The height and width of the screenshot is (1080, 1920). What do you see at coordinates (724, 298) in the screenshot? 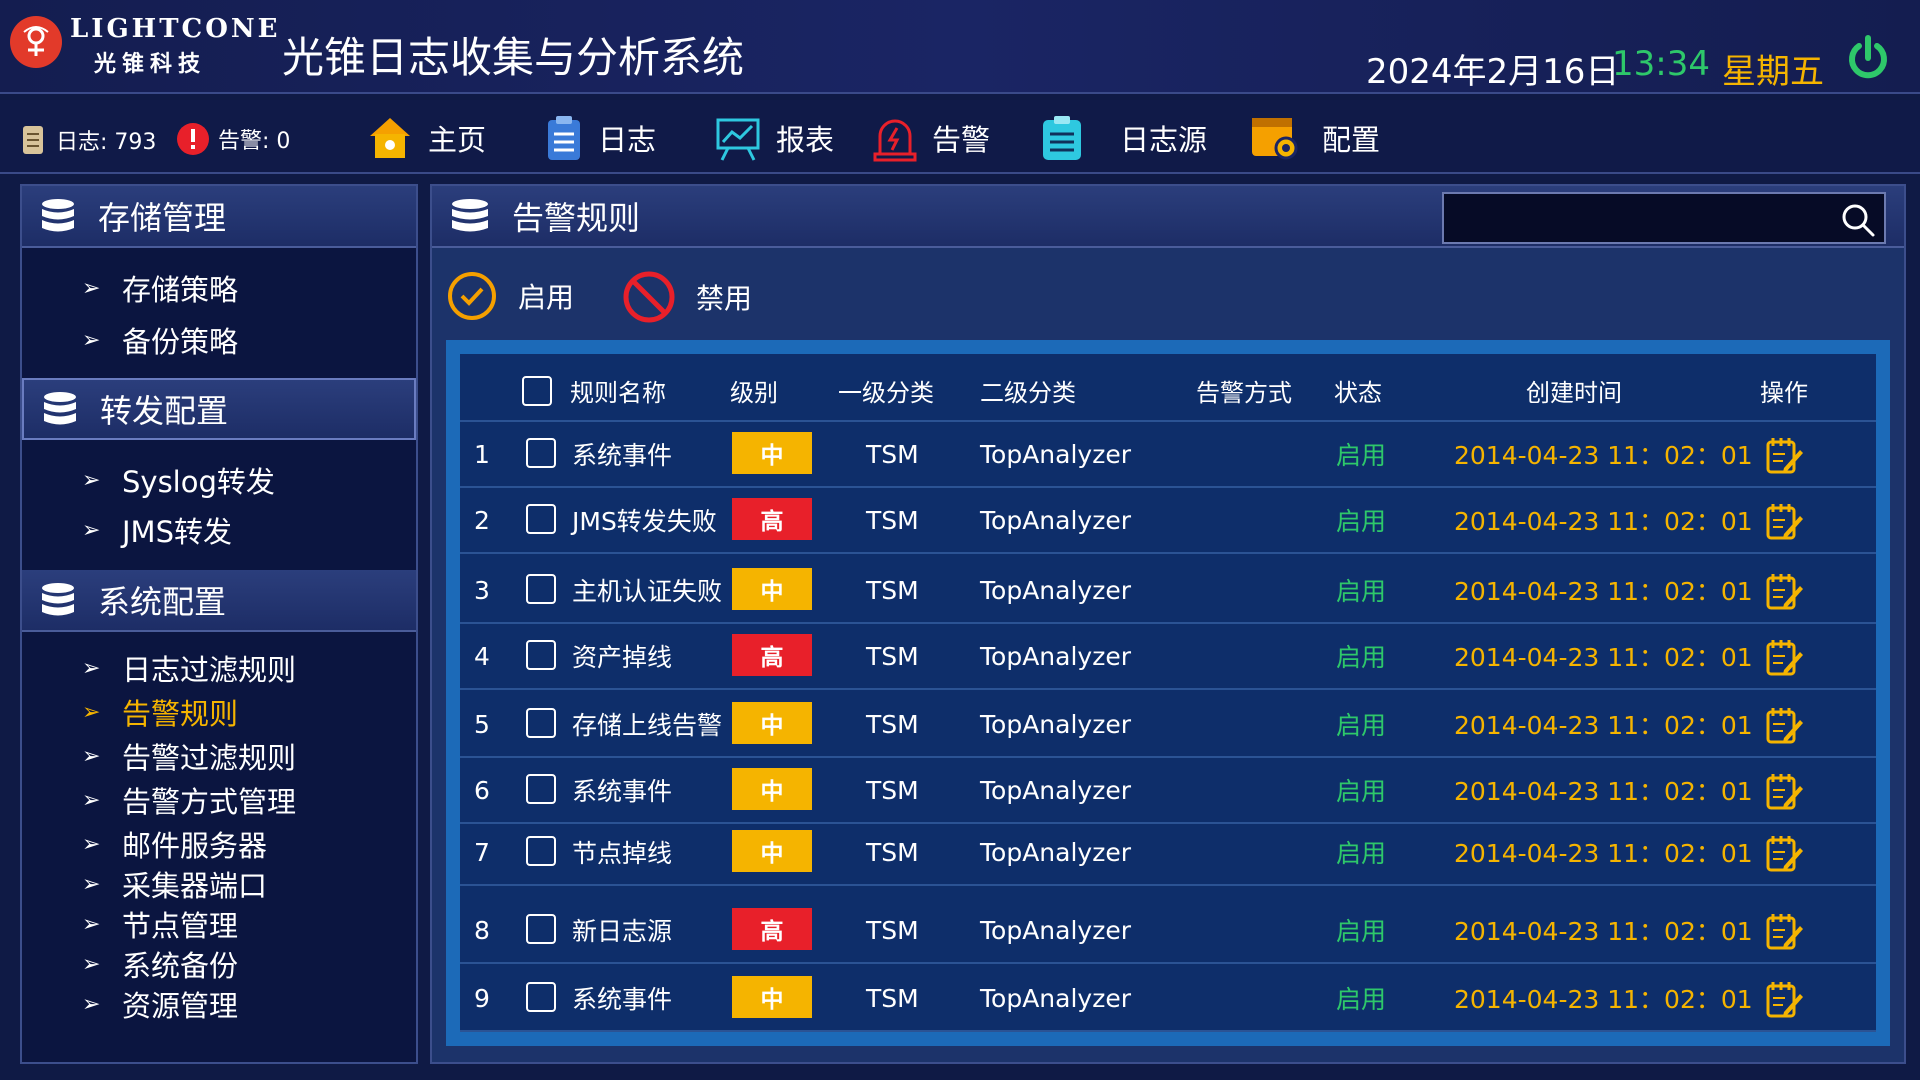
I see `disable-button-label: 禁用` at bounding box center [724, 298].